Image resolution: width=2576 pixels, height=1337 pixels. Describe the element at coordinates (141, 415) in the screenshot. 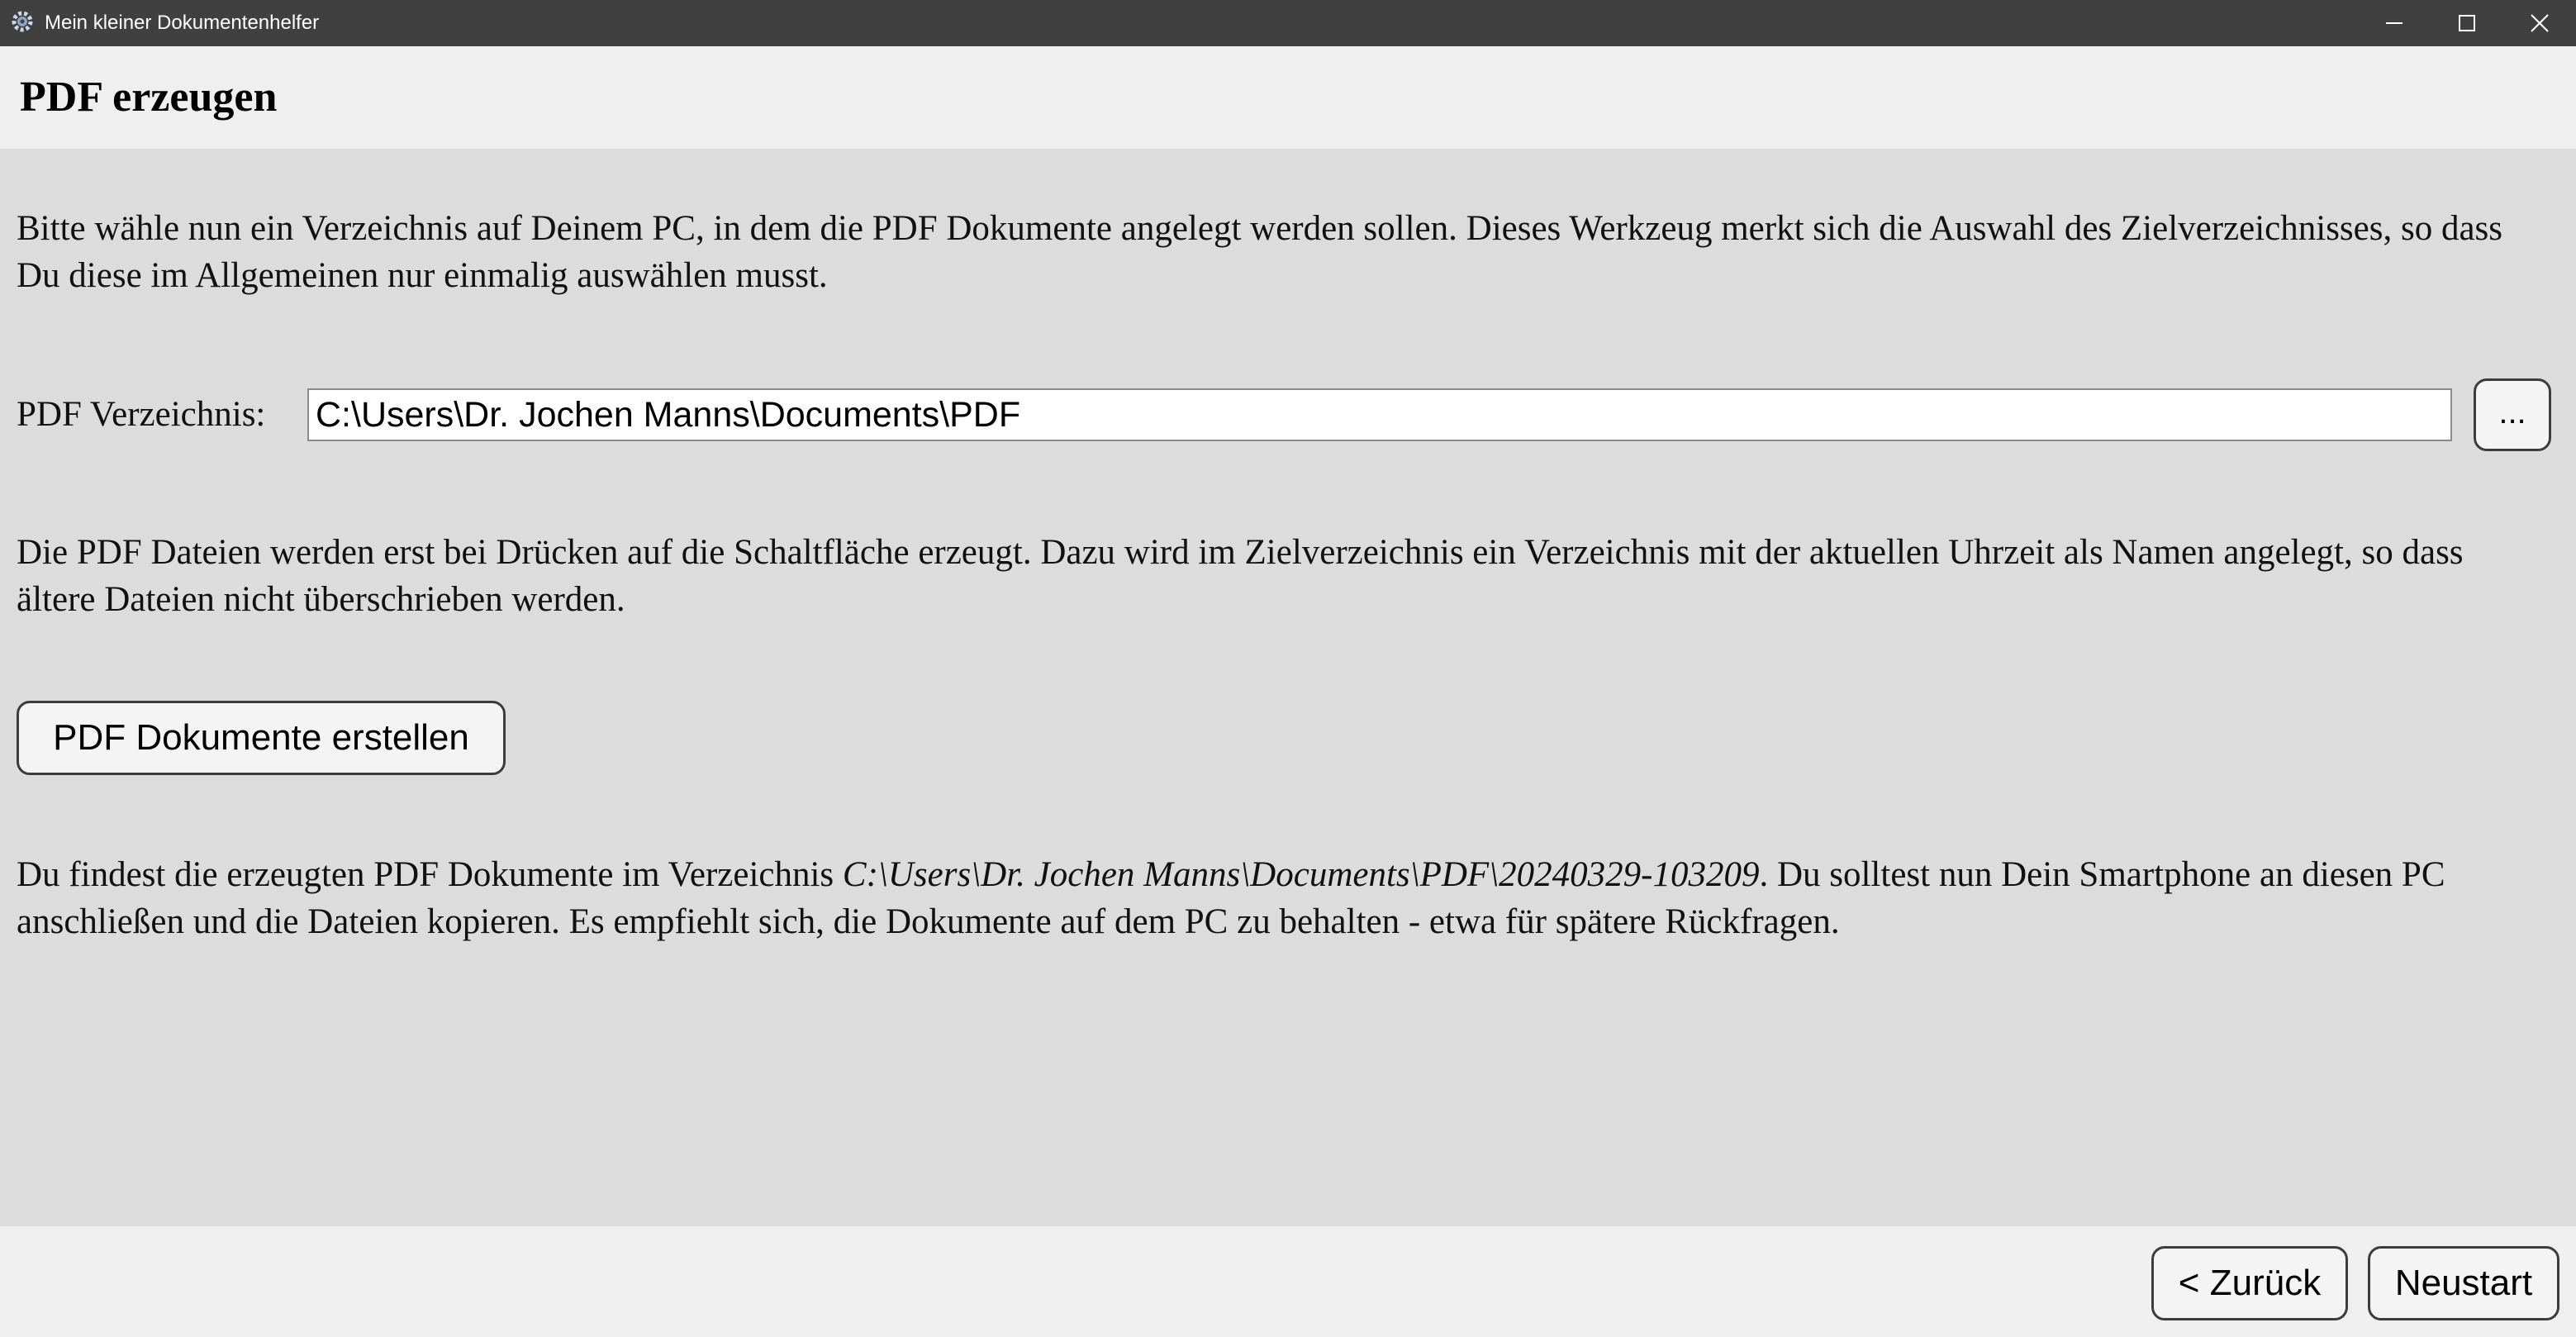

I see `directory-label: PDF Verzeichnis:` at that location.